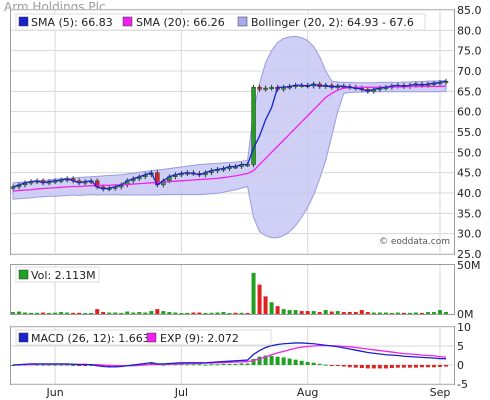  Describe the element at coordinates (414, 242) in the screenshot. I see `watermark: © eoddata.com` at that location.